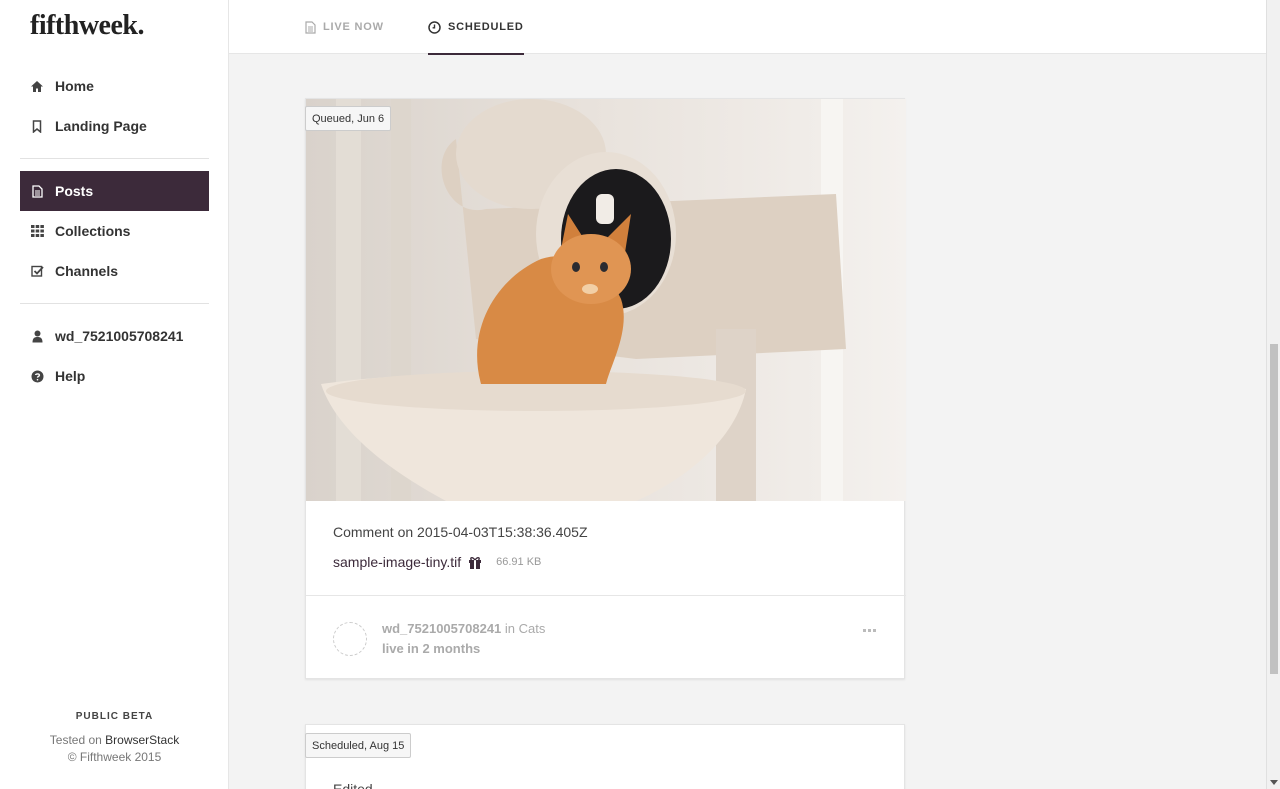 The width and height of the screenshot is (1280, 789). I want to click on scrollbar, so click(1273, 394).